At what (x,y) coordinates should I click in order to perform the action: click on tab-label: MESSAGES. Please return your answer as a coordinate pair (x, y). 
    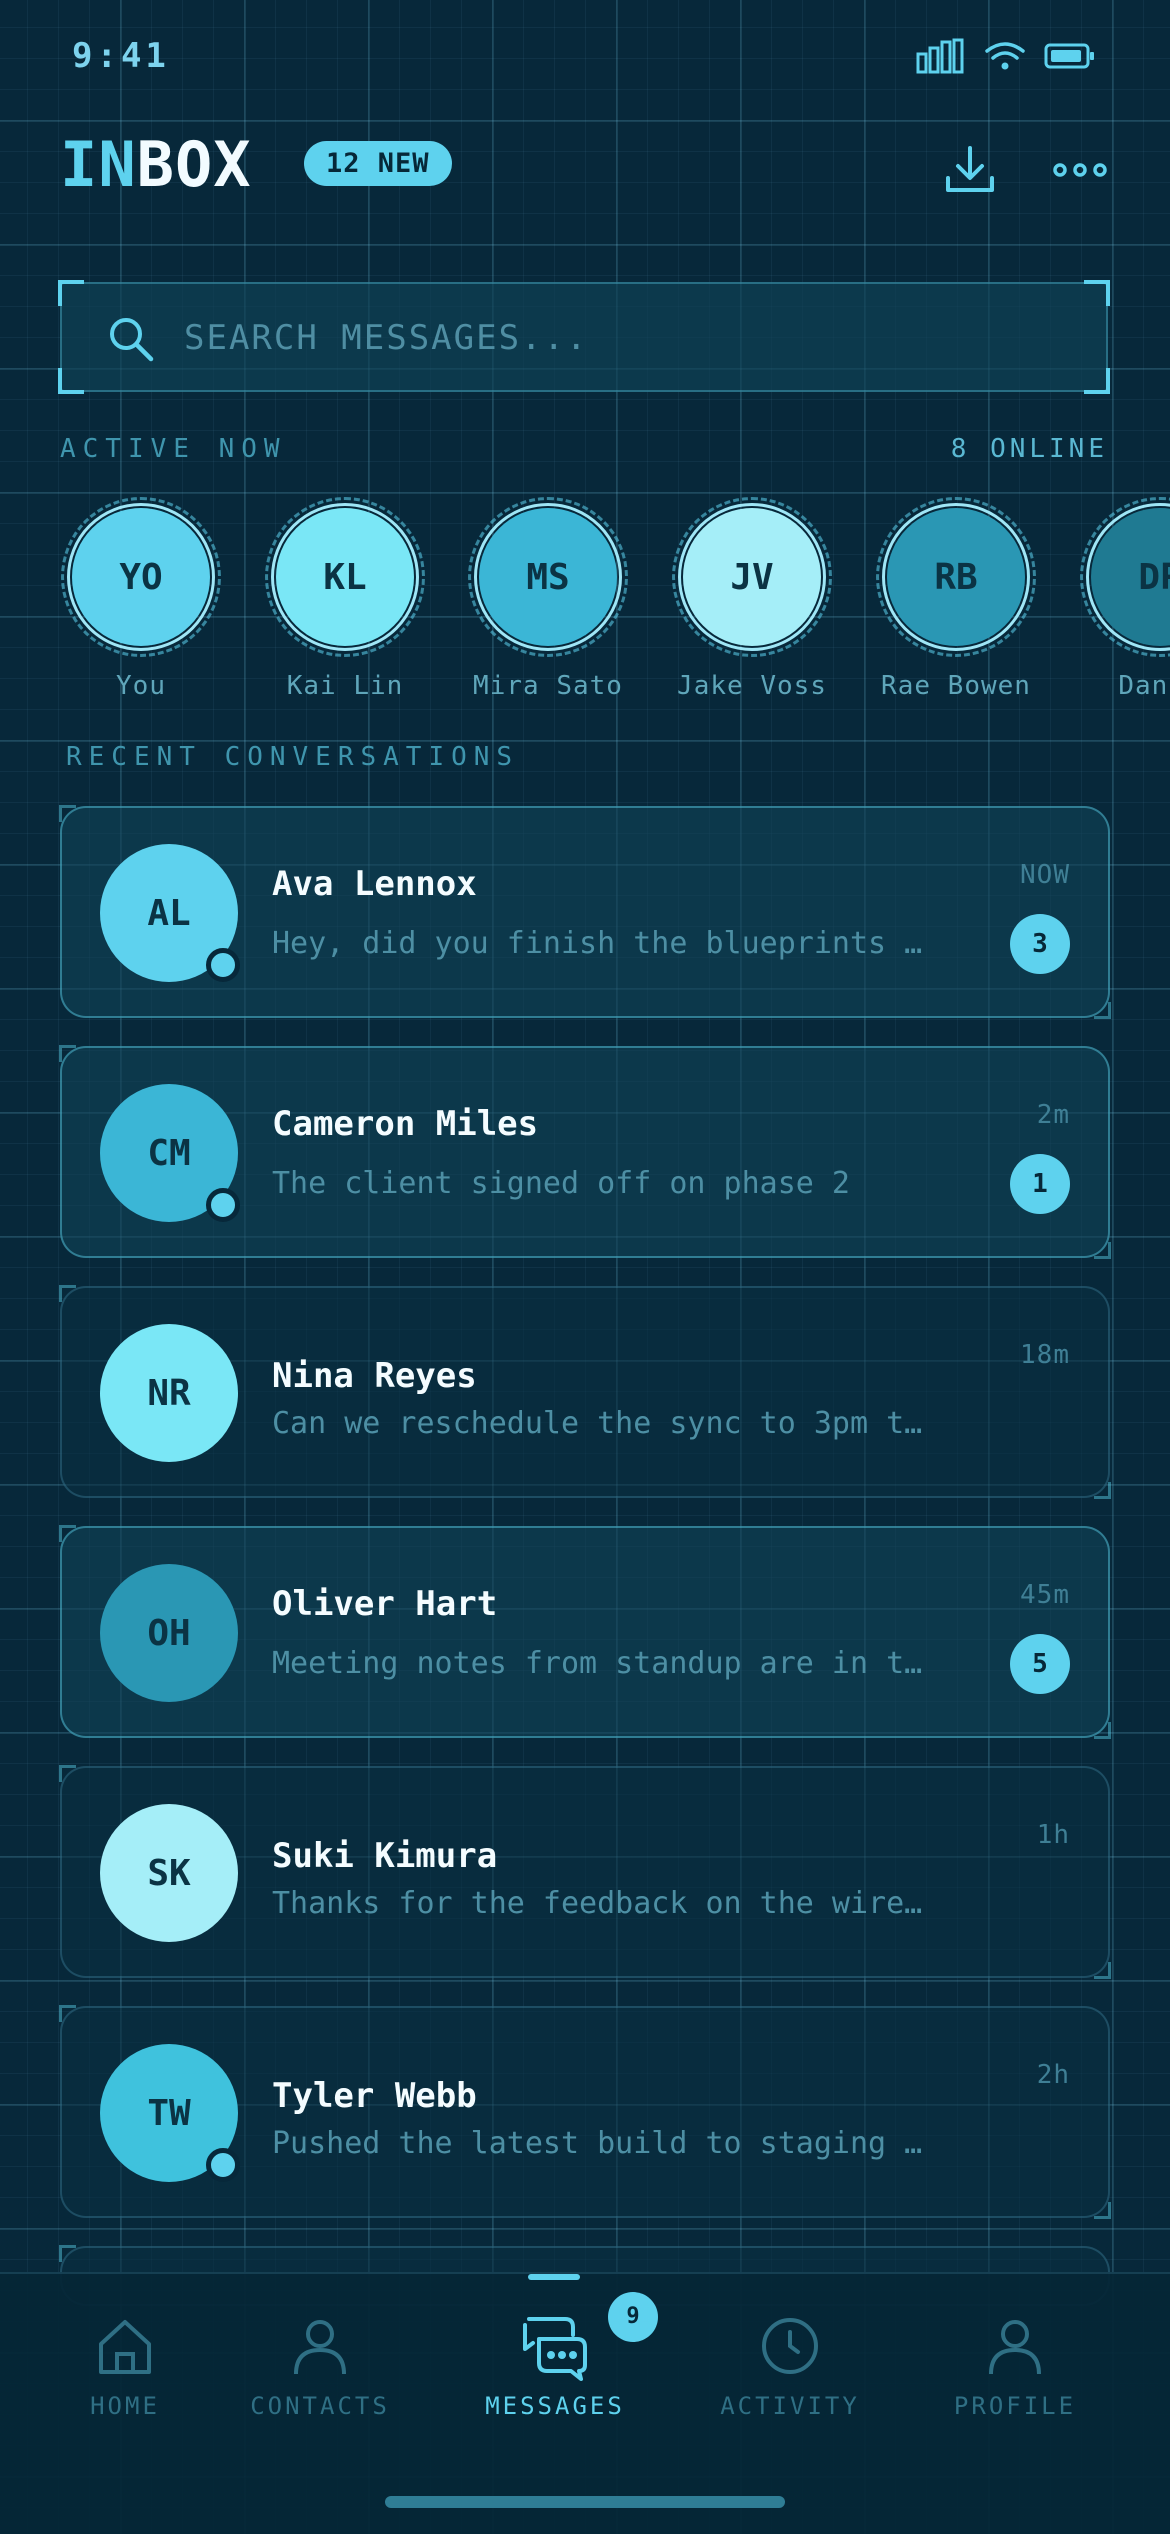
    Looking at the image, I should click on (555, 2406).